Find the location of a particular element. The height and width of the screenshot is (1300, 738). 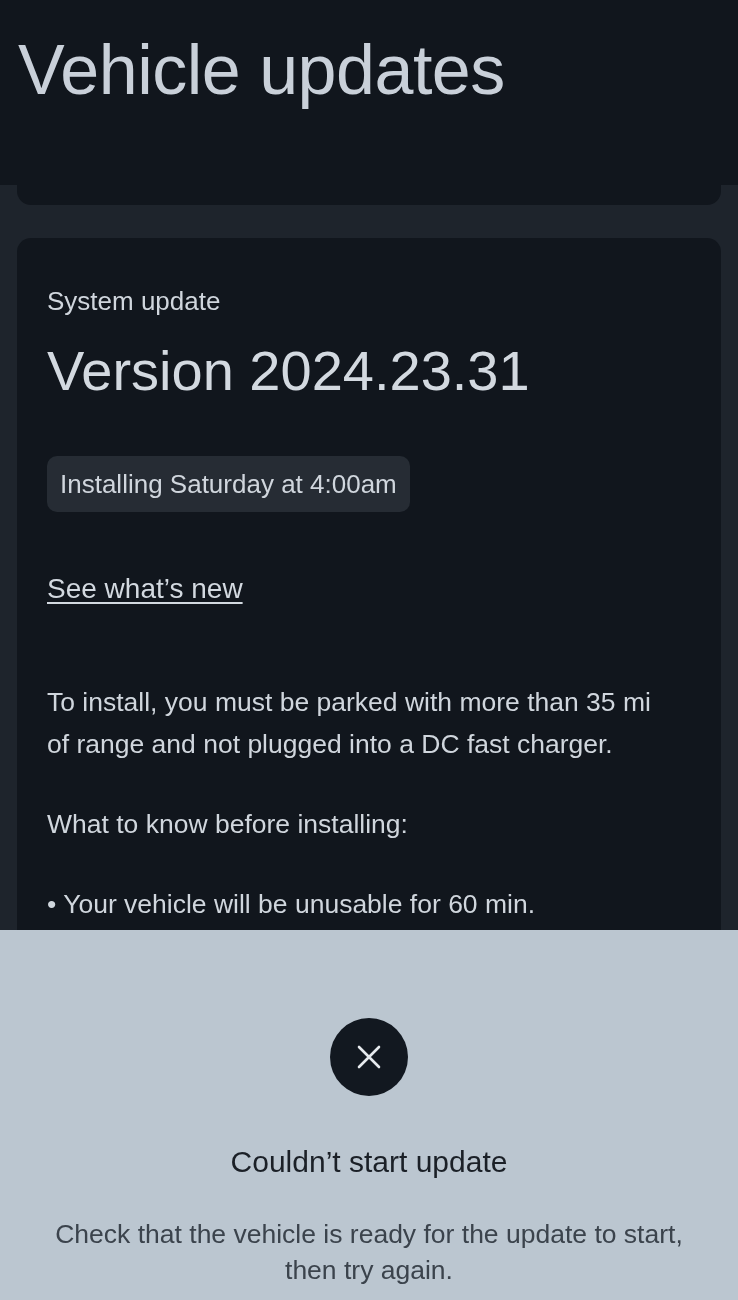

requirements-text: To install, you must be parked with more than 35 mi of range and not plugged into a DC fast charger. is located at coordinates (349, 723).